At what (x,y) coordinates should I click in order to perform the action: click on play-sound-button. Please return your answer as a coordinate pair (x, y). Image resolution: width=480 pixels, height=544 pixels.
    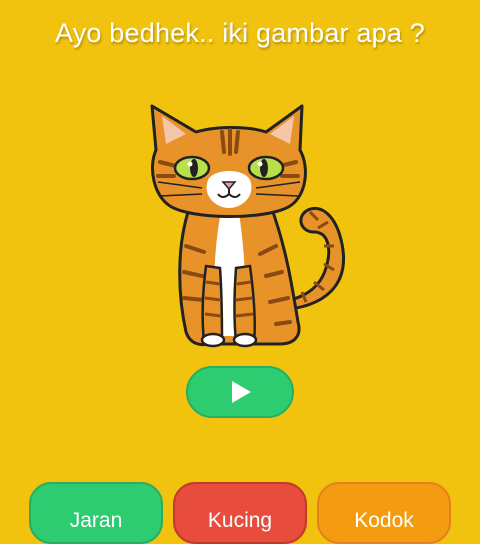
    Looking at the image, I should click on (240, 392).